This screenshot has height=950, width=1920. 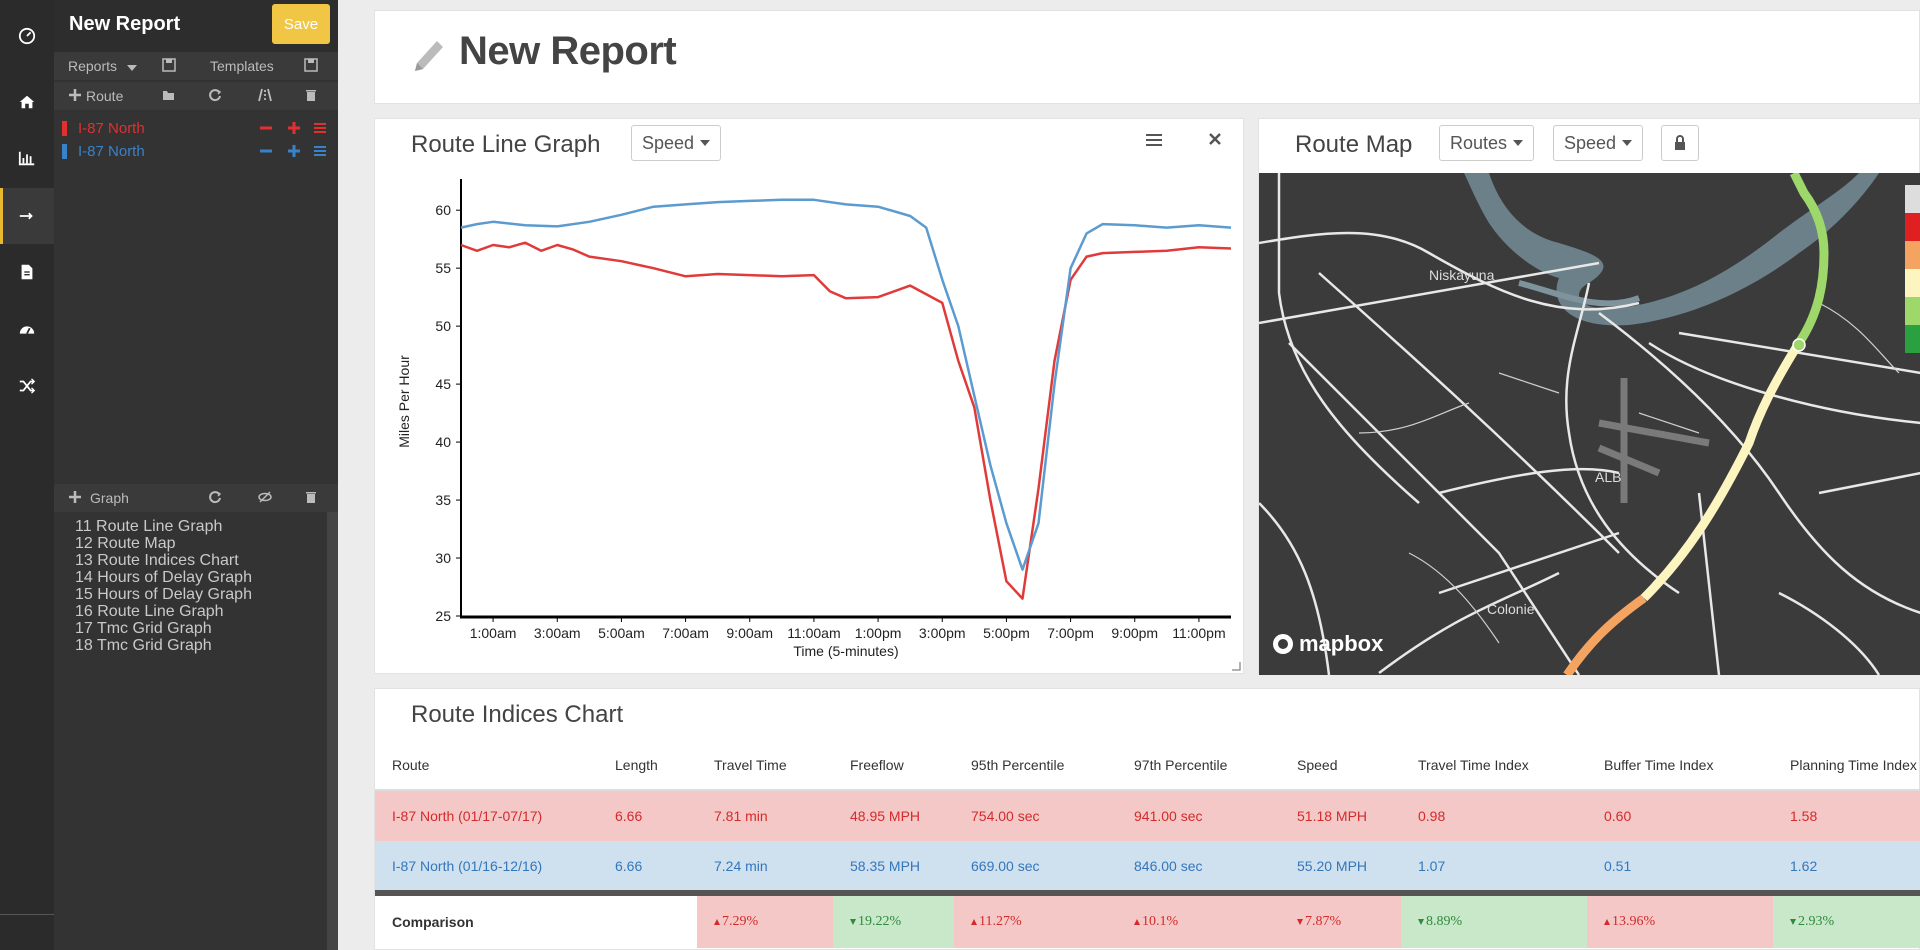 I want to click on graph-list-item: 17 Tmc Grid Graph, so click(x=185, y=628).